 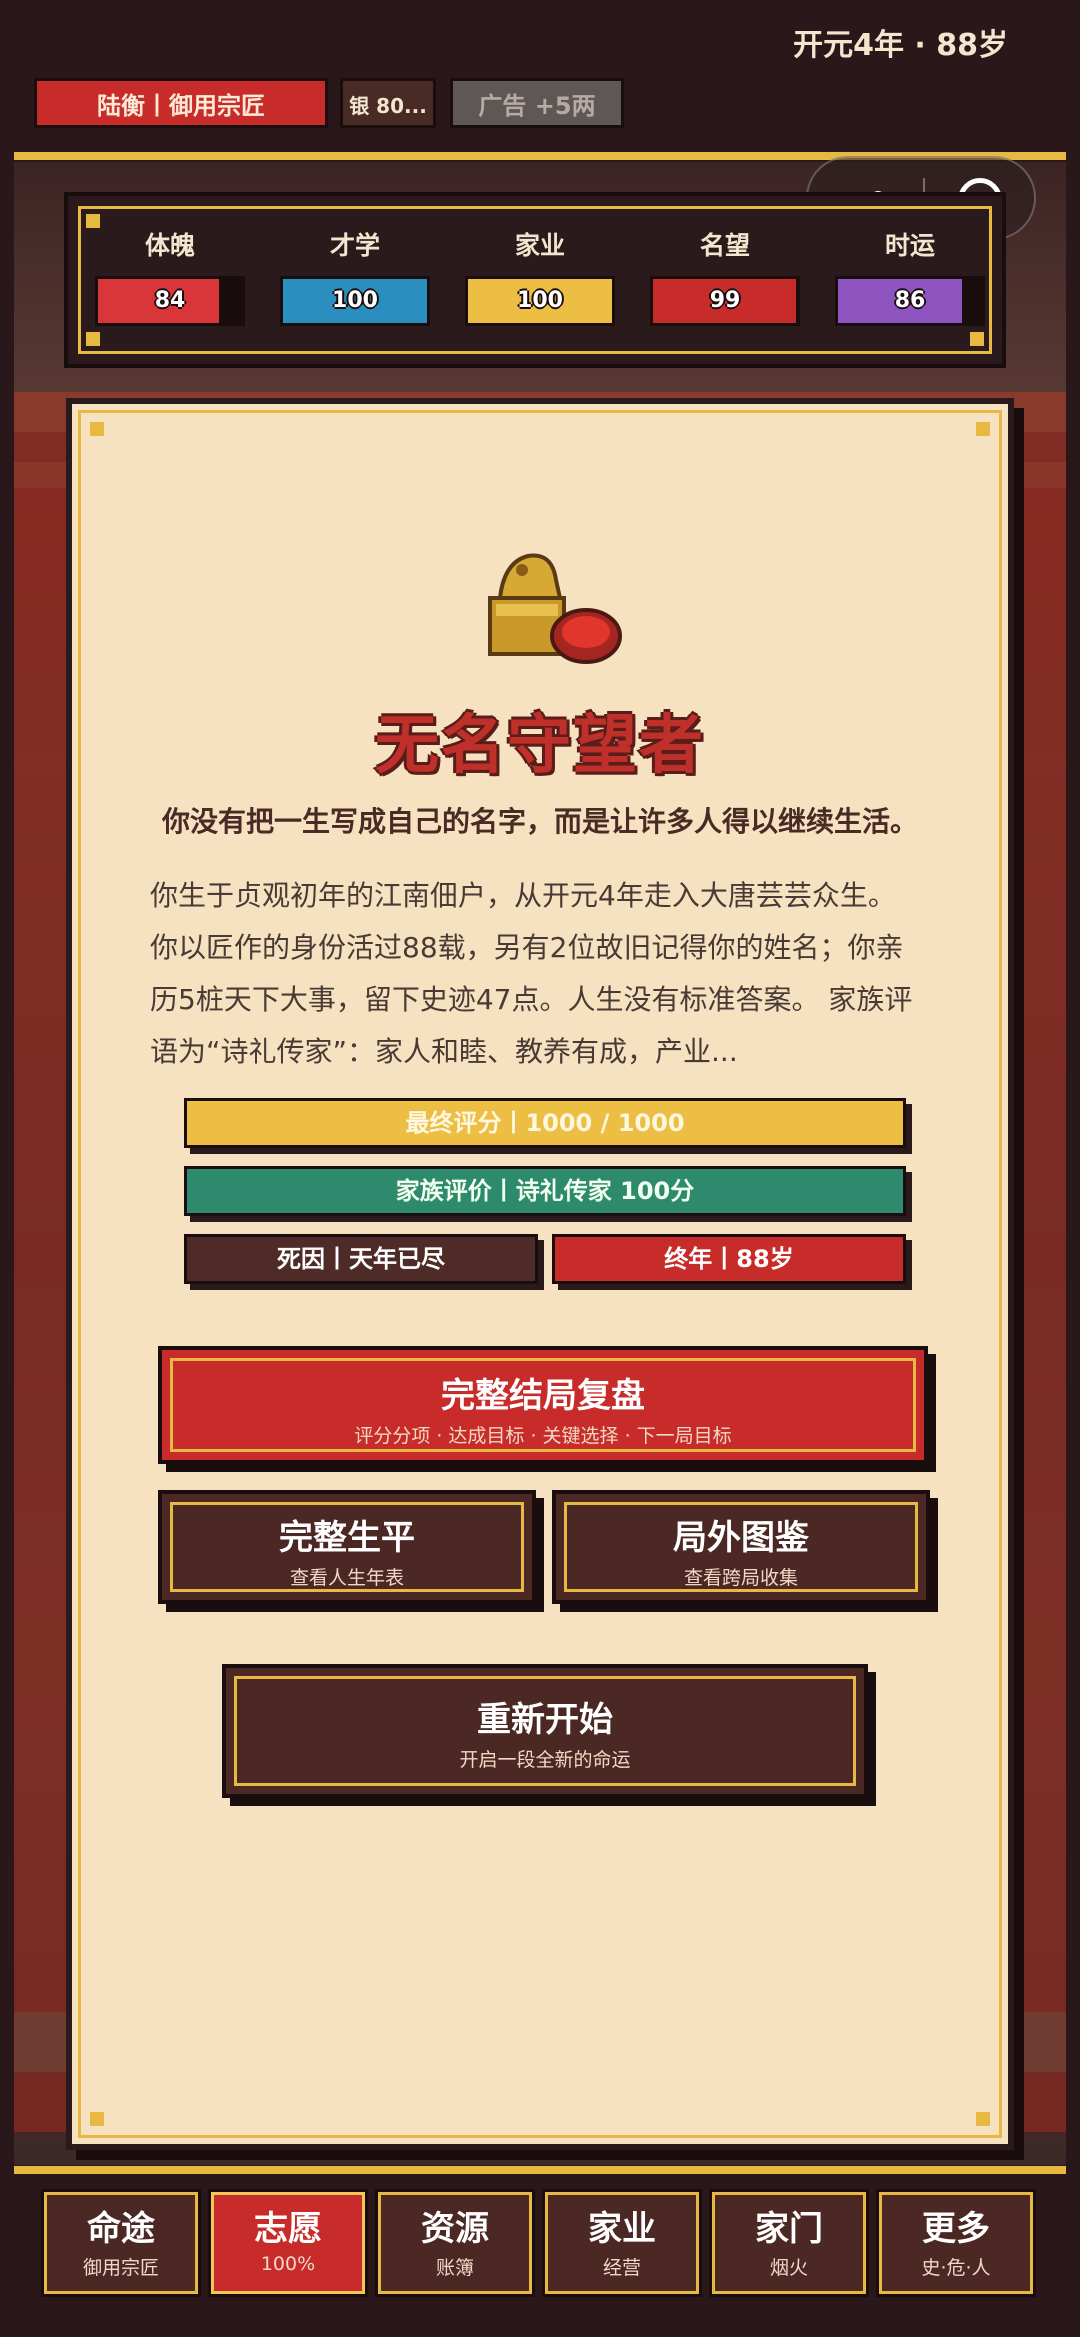 What do you see at coordinates (347, 1538) in the screenshot?
I see `button-title: 完整生平` at bounding box center [347, 1538].